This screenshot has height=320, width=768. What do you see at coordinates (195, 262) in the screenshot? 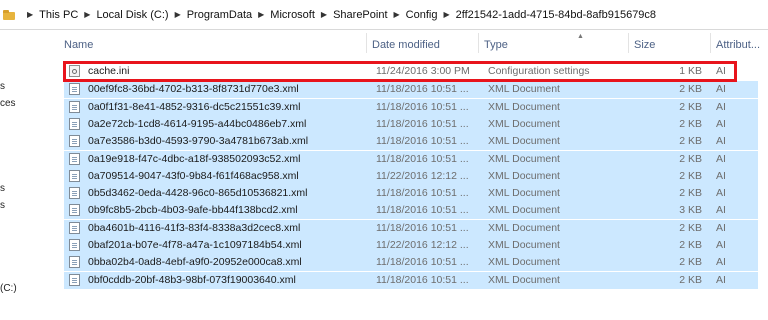
I see `file-name: 0bba02b4-0ad8-4ebf-a9f0-20952e000ca8.xml` at bounding box center [195, 262].